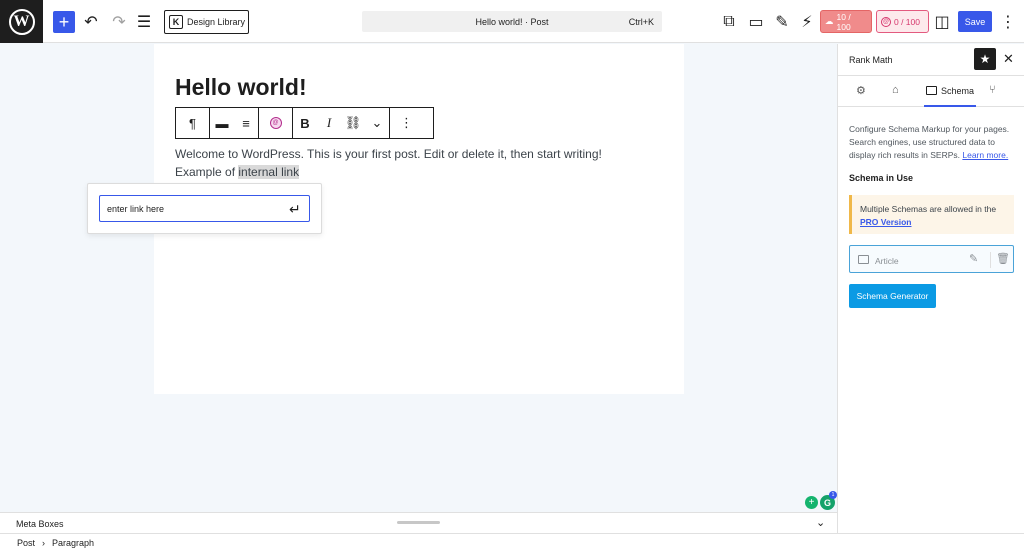  What do you see at coordinates (782, 21) in the screenshot?
I see `edit-mode-icon: ✎` at bounding box center [782, 21].